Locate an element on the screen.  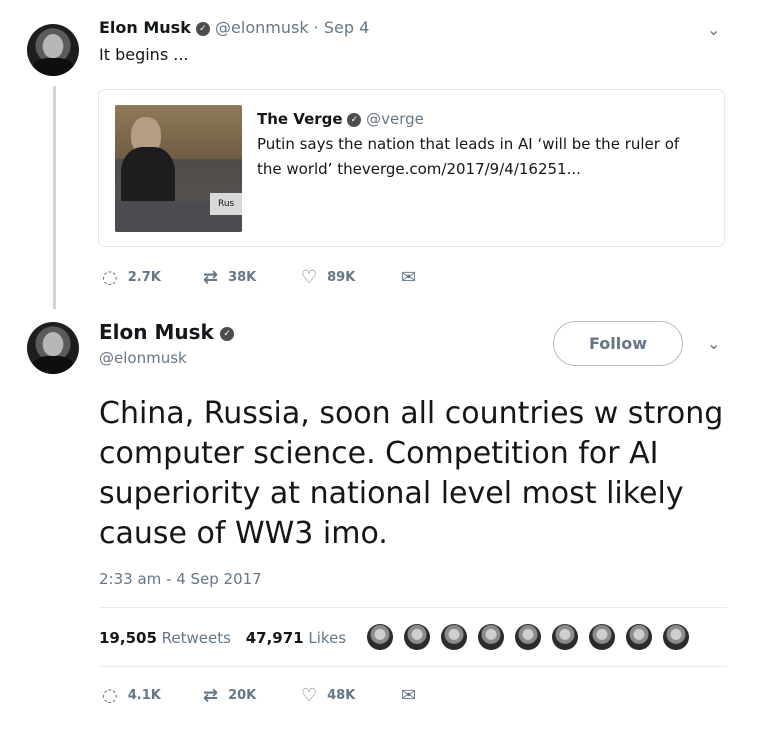
tweet-stats: 19,505 Retweets 47,971 Likes is located at coordinates (222, 638).